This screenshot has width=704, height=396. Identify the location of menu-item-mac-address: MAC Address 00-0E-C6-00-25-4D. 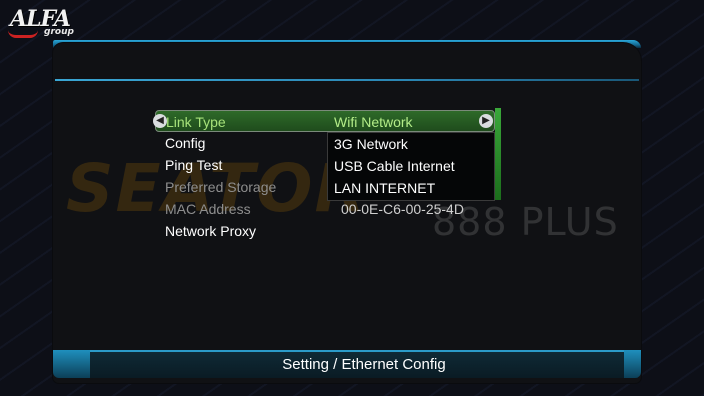
(325, 209).